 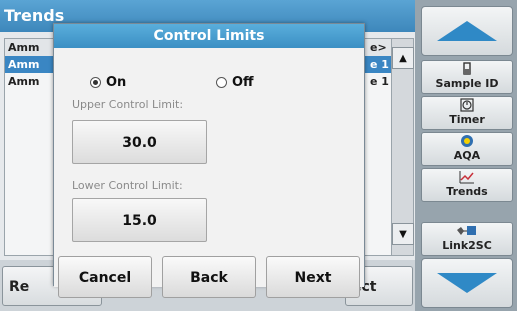 I want to click on arrow-down-icon: ▼, so click(x=403, y=234).